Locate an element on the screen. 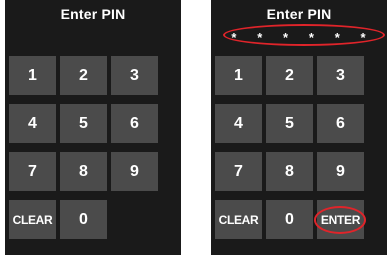  enter-button: ENTER is located at coordinates (340, 219).